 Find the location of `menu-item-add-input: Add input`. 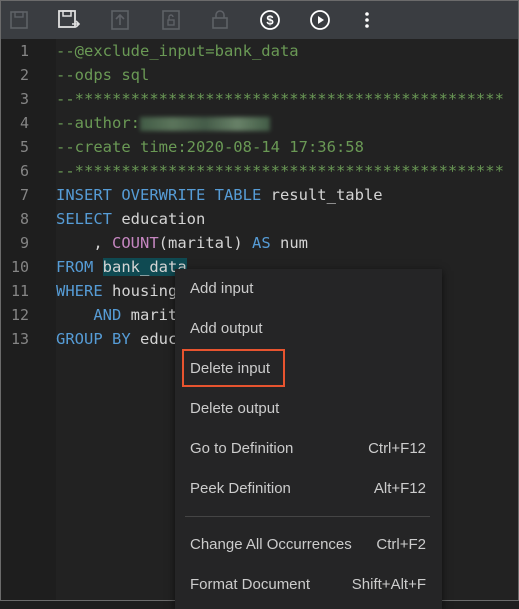

menu-item-add-input: Add input is located at coordinates (308, 289).